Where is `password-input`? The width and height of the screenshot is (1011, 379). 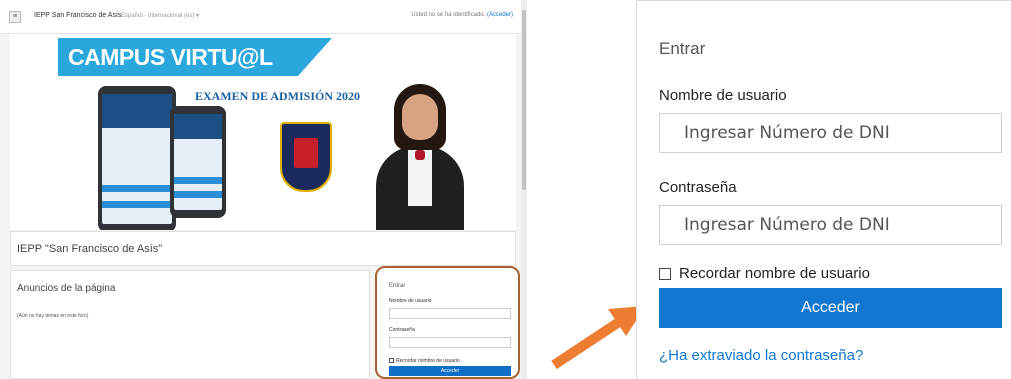
password-input is located at coordinates (830, 225).